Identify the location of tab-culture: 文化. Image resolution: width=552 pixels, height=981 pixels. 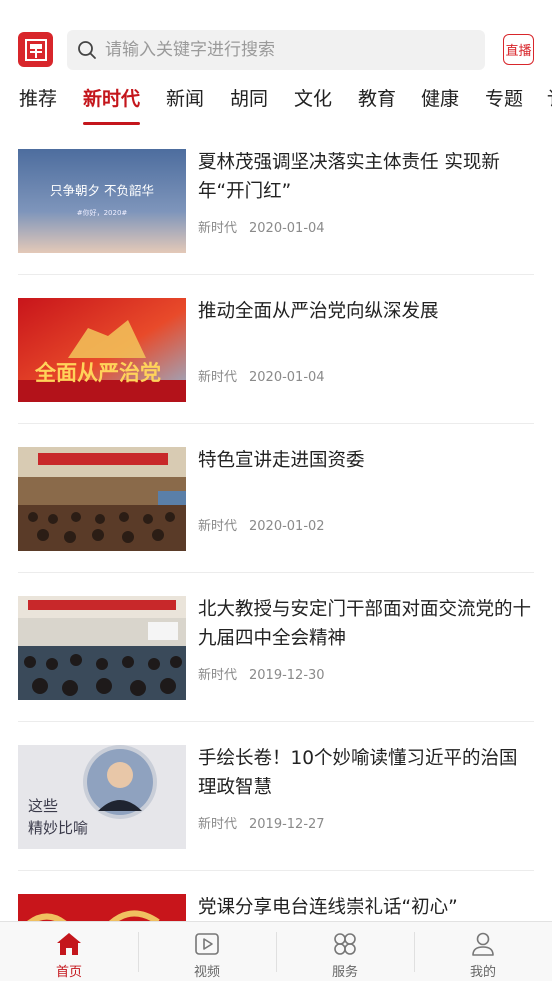
(313, 97).